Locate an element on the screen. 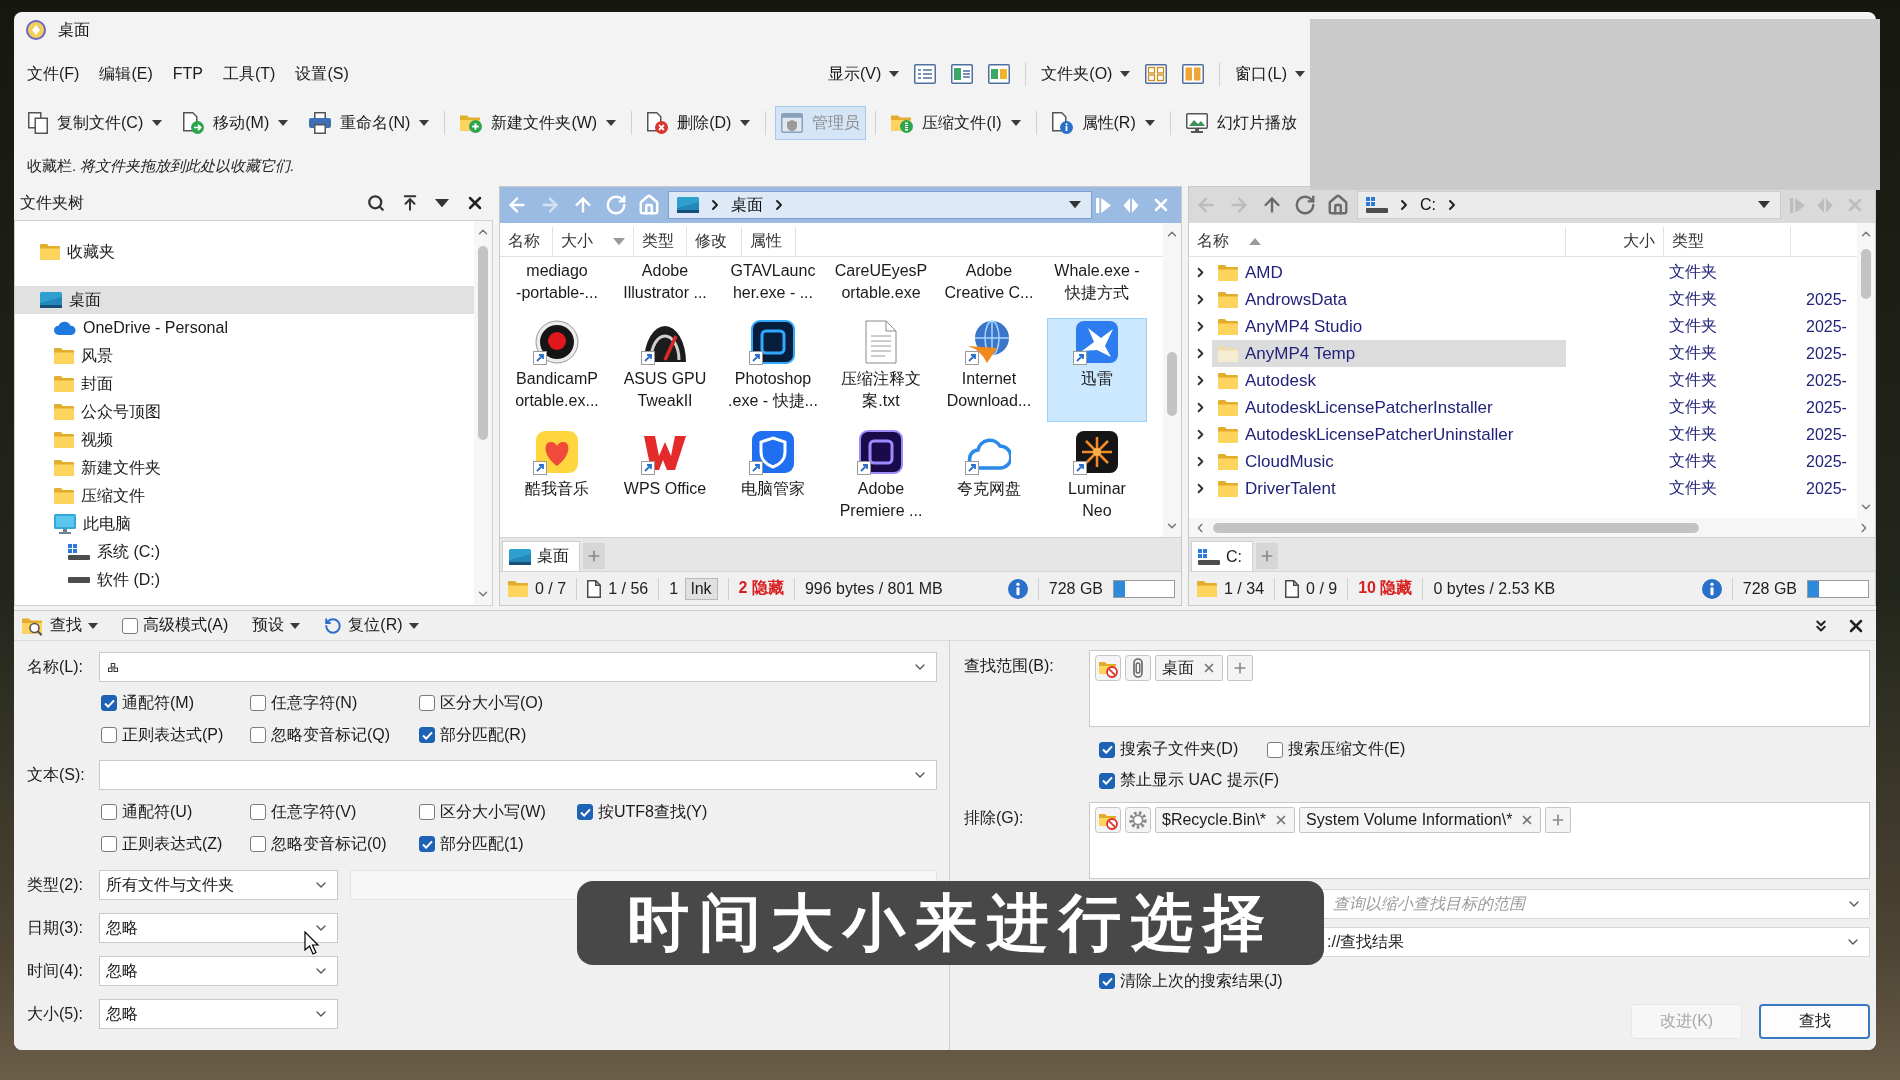 The height and width of the screenshot is (1080, 1900). toolbar-button: 删除(D) is located at coordinates (699, 123).